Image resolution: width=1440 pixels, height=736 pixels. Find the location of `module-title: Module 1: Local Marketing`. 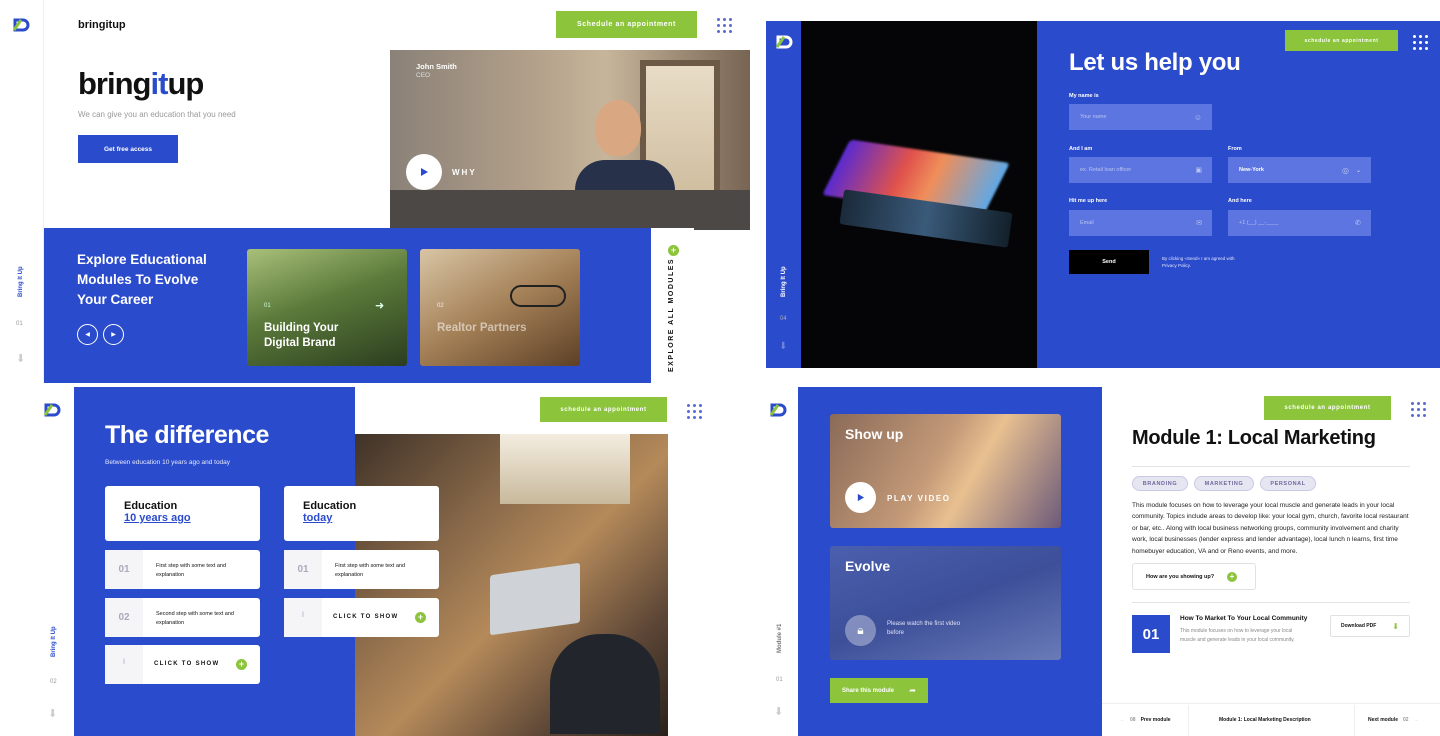

module-title: Module 1: Local Marketing is located at coordinates (1254, 438).